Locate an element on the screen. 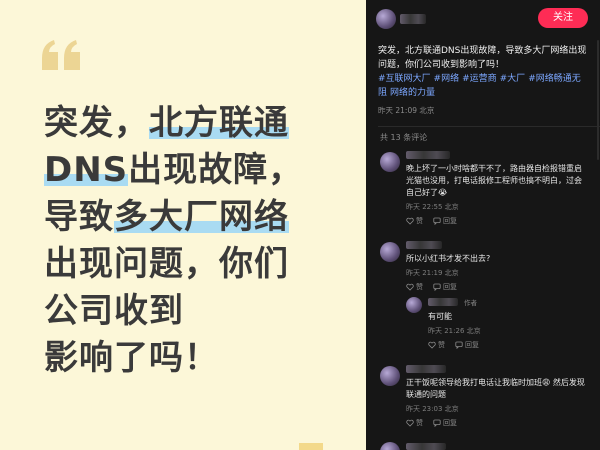 The width and height of the screenshot is (600, 450). headline-line-1: 突发，北方联通 is located at coordinates (194, 123).